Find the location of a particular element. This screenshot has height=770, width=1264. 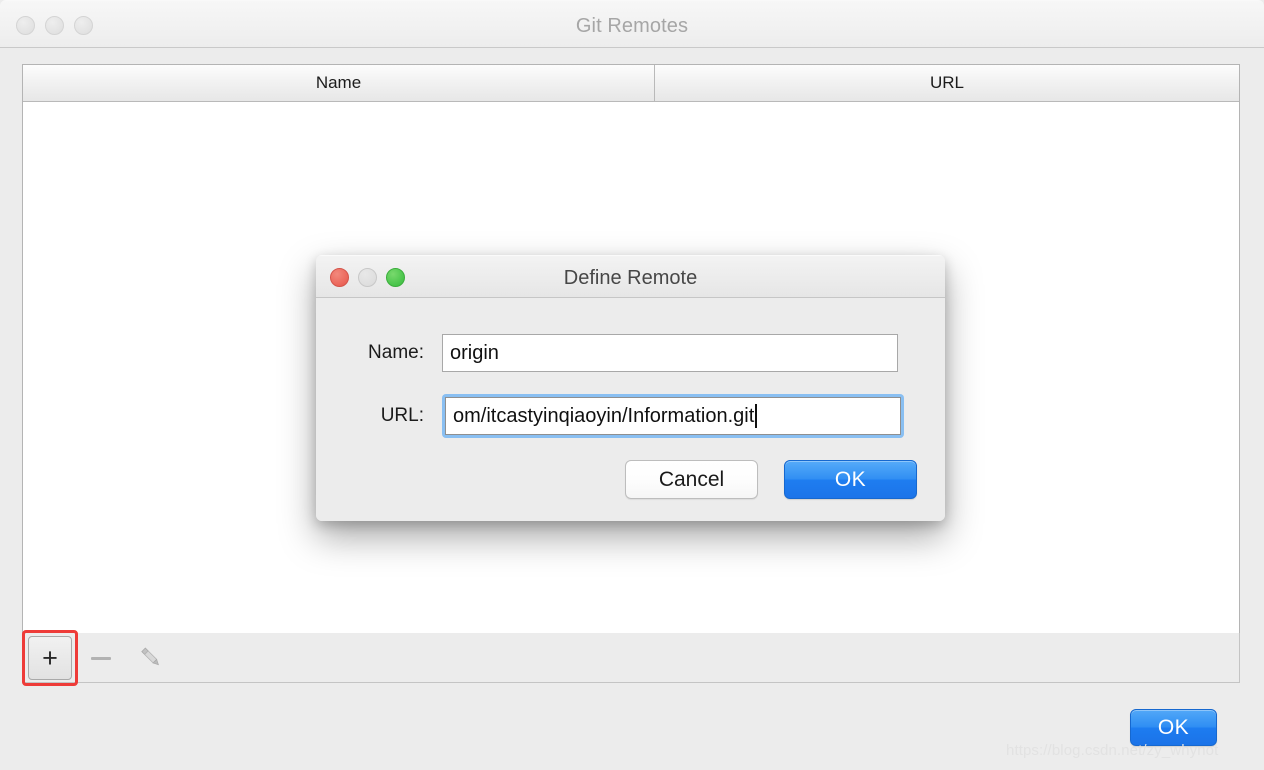

window-titlebar: Git Remotes is located at coordinates (632, 24).